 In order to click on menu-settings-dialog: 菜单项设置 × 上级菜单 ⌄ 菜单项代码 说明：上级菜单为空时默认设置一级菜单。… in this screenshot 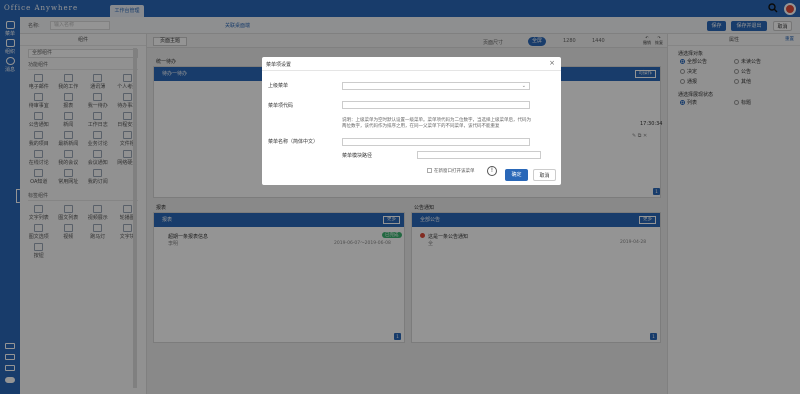, I will do `click(411, 121)`.